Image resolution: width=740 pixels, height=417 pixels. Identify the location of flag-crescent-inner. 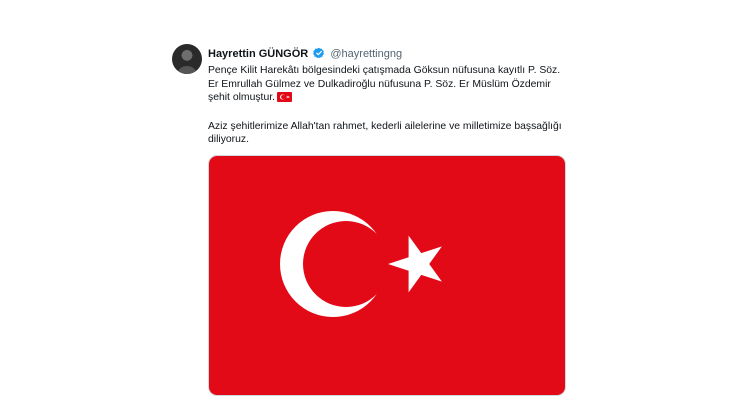
(346, 264).